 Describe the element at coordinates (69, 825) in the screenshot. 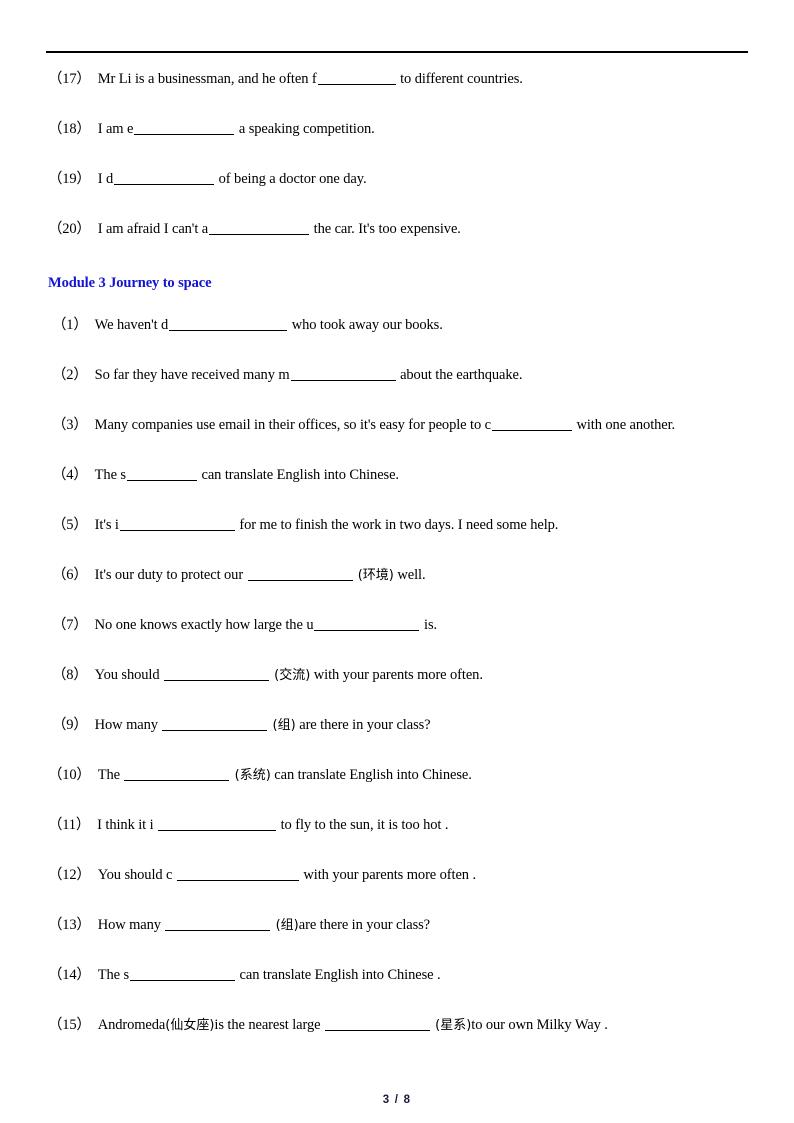

I see `question-number: （11）` at that location.